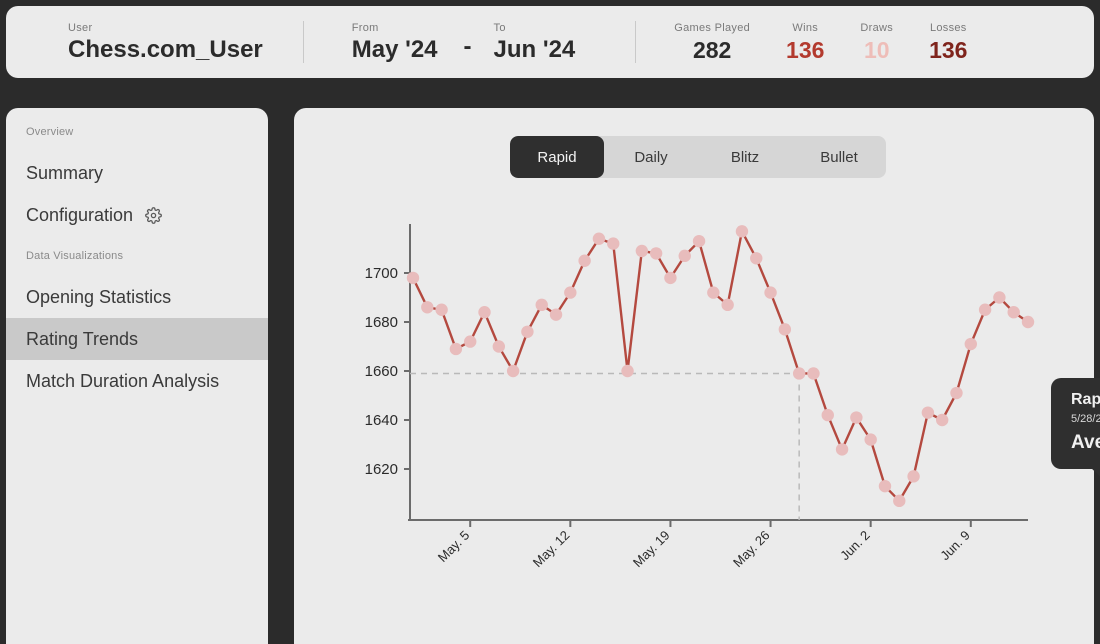 The image size is (1100, 644). I want to click on stat-draws-label: Draws, so click(877, 27).